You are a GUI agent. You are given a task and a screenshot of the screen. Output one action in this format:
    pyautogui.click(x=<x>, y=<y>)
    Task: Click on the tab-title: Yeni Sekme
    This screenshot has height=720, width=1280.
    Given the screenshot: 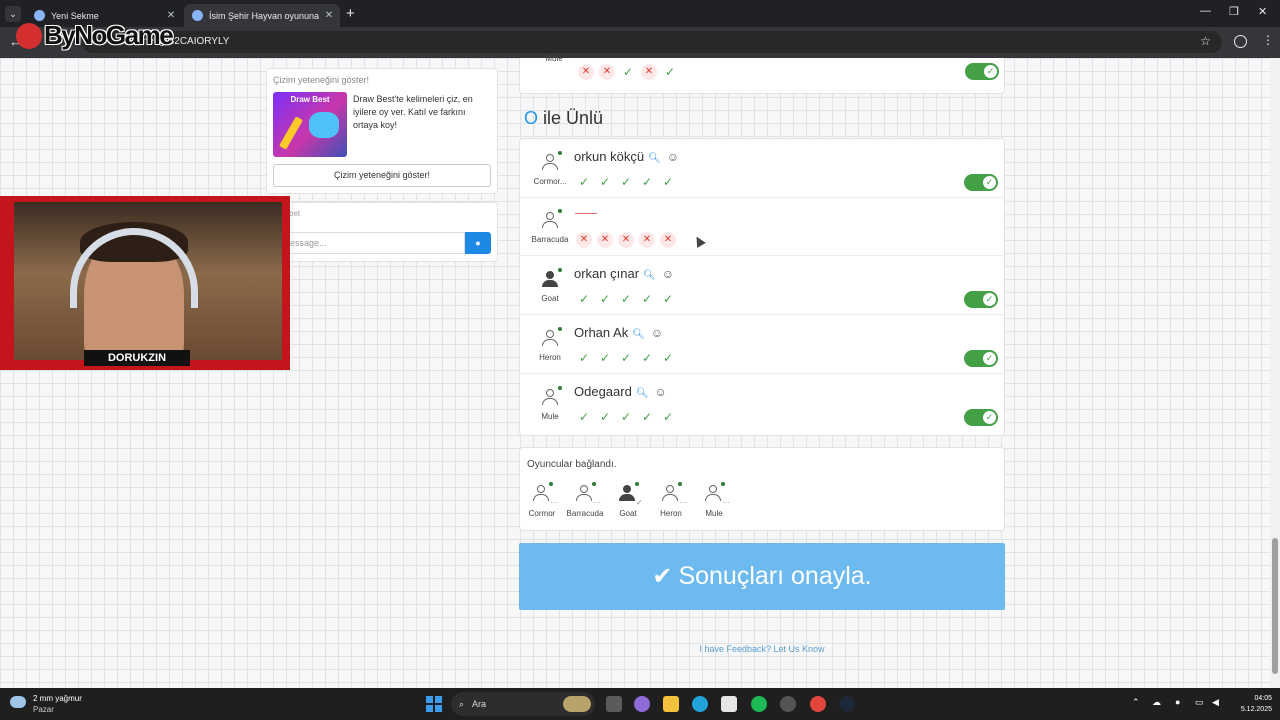 What is the action you would take?
    pyautogui.click(x=75, y=15)
    